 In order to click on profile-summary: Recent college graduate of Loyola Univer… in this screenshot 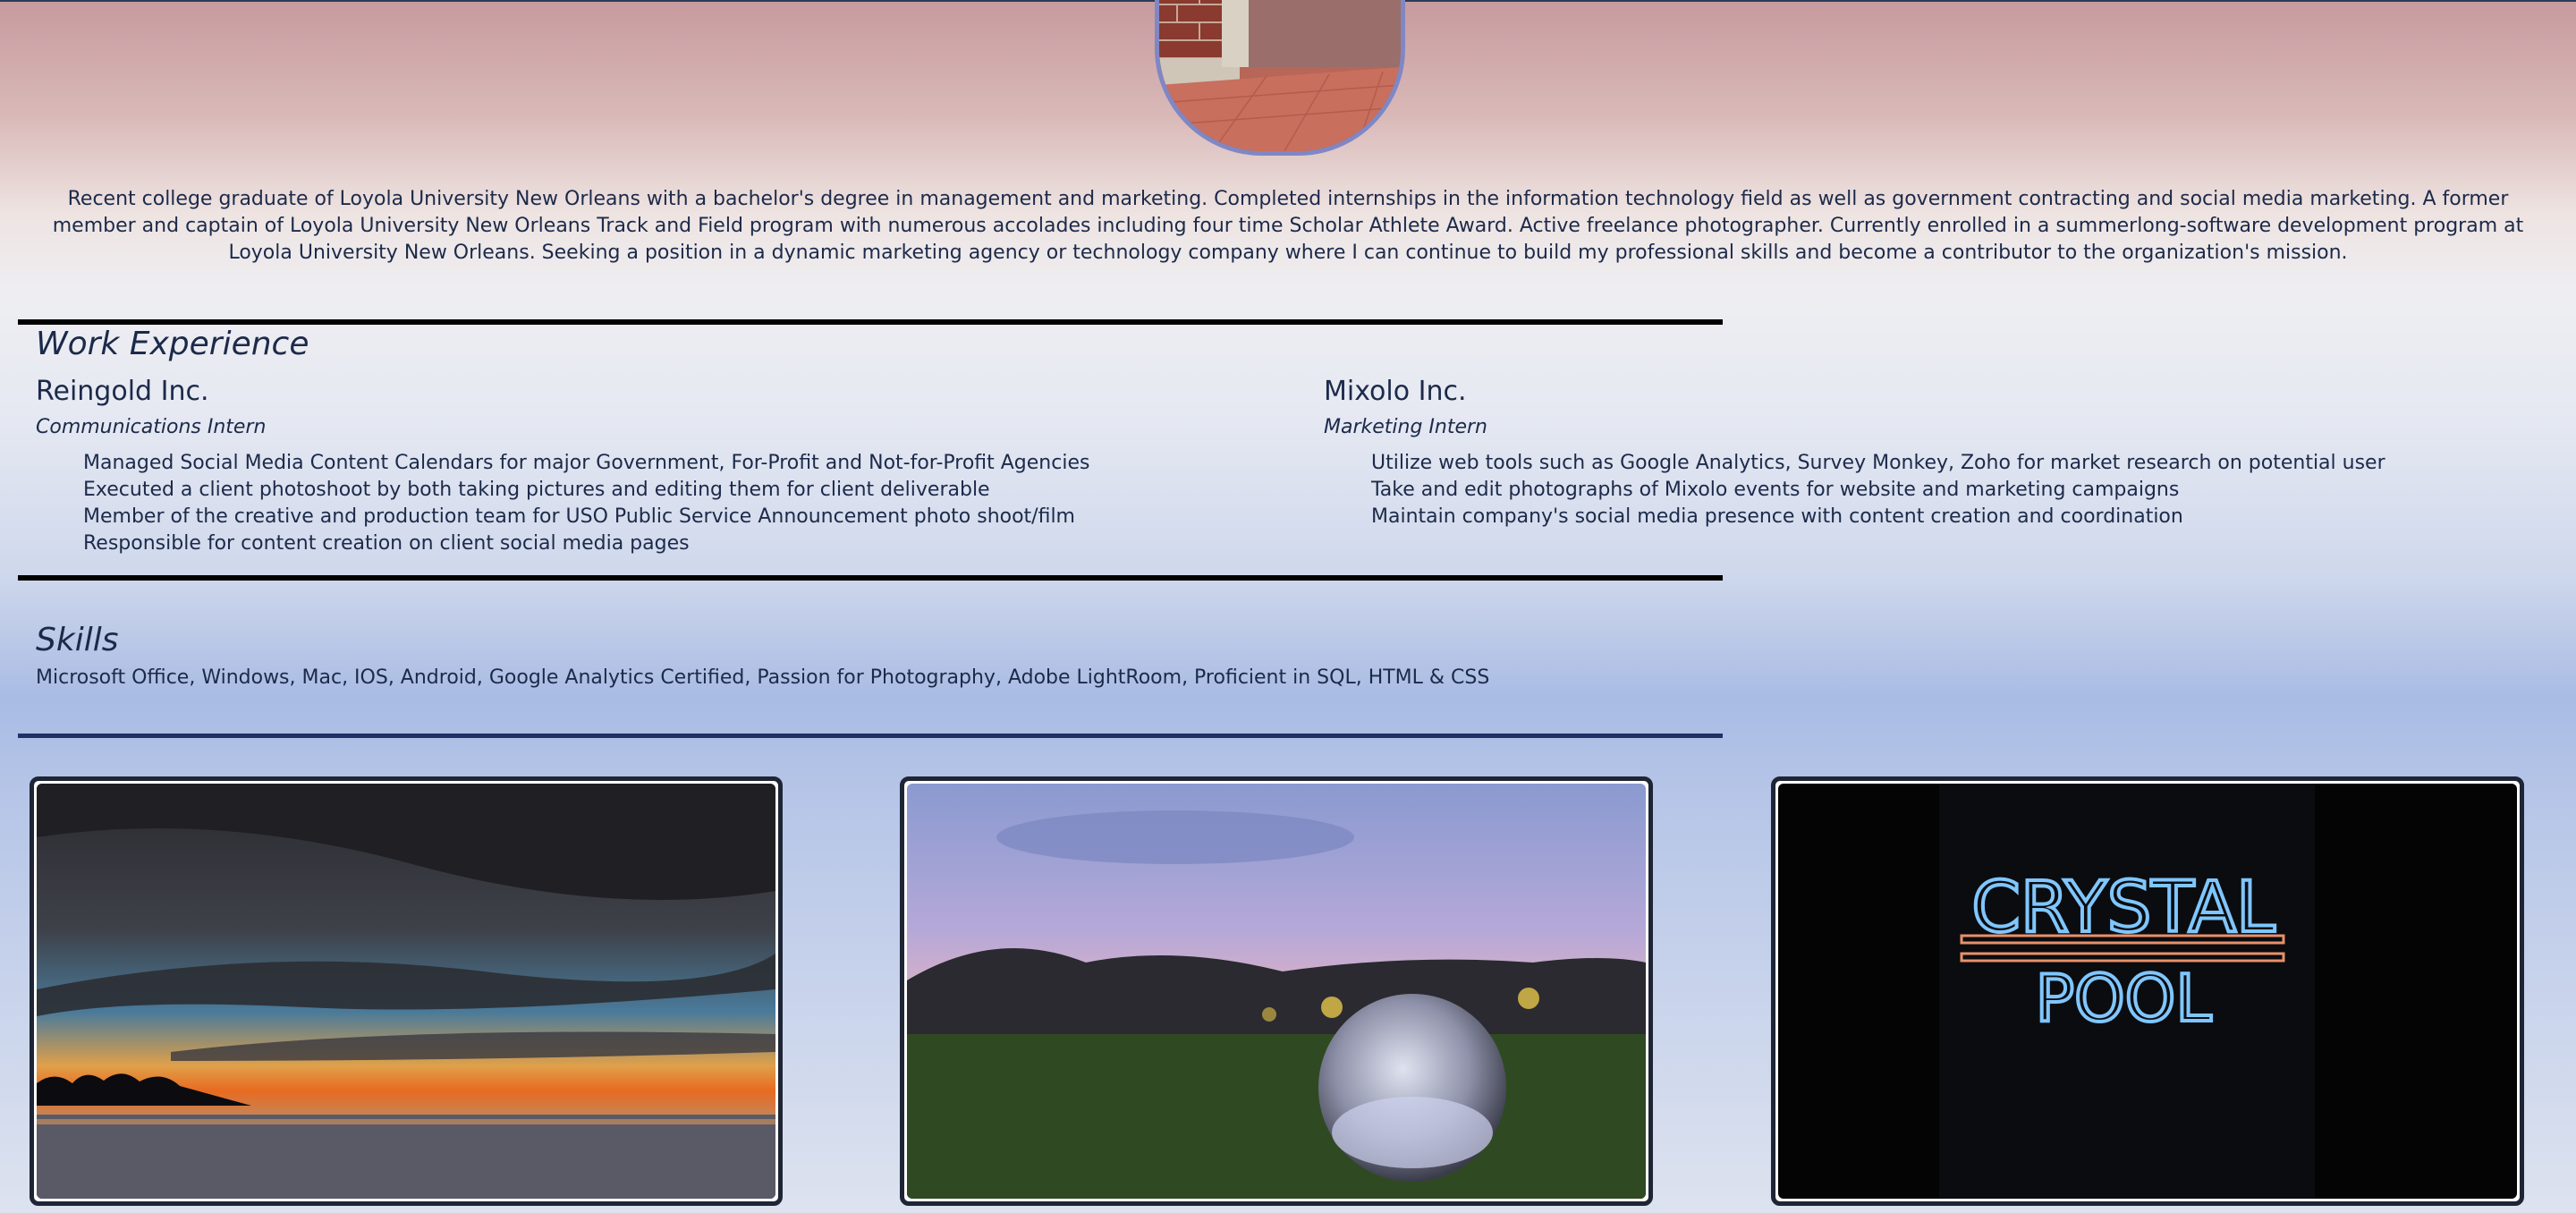, I will do `click(1288, 226)`.